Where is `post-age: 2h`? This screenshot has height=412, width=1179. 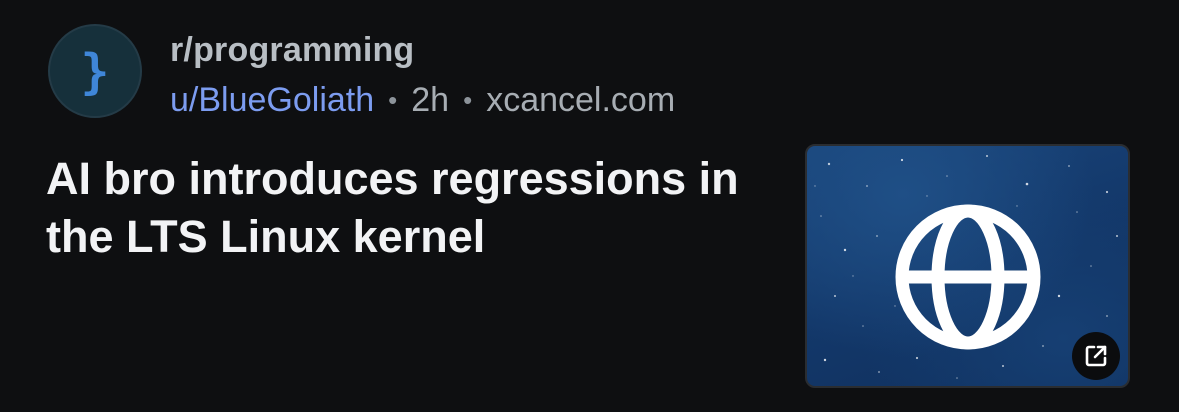
post-age: 2h is located at coordinates (430, 100).